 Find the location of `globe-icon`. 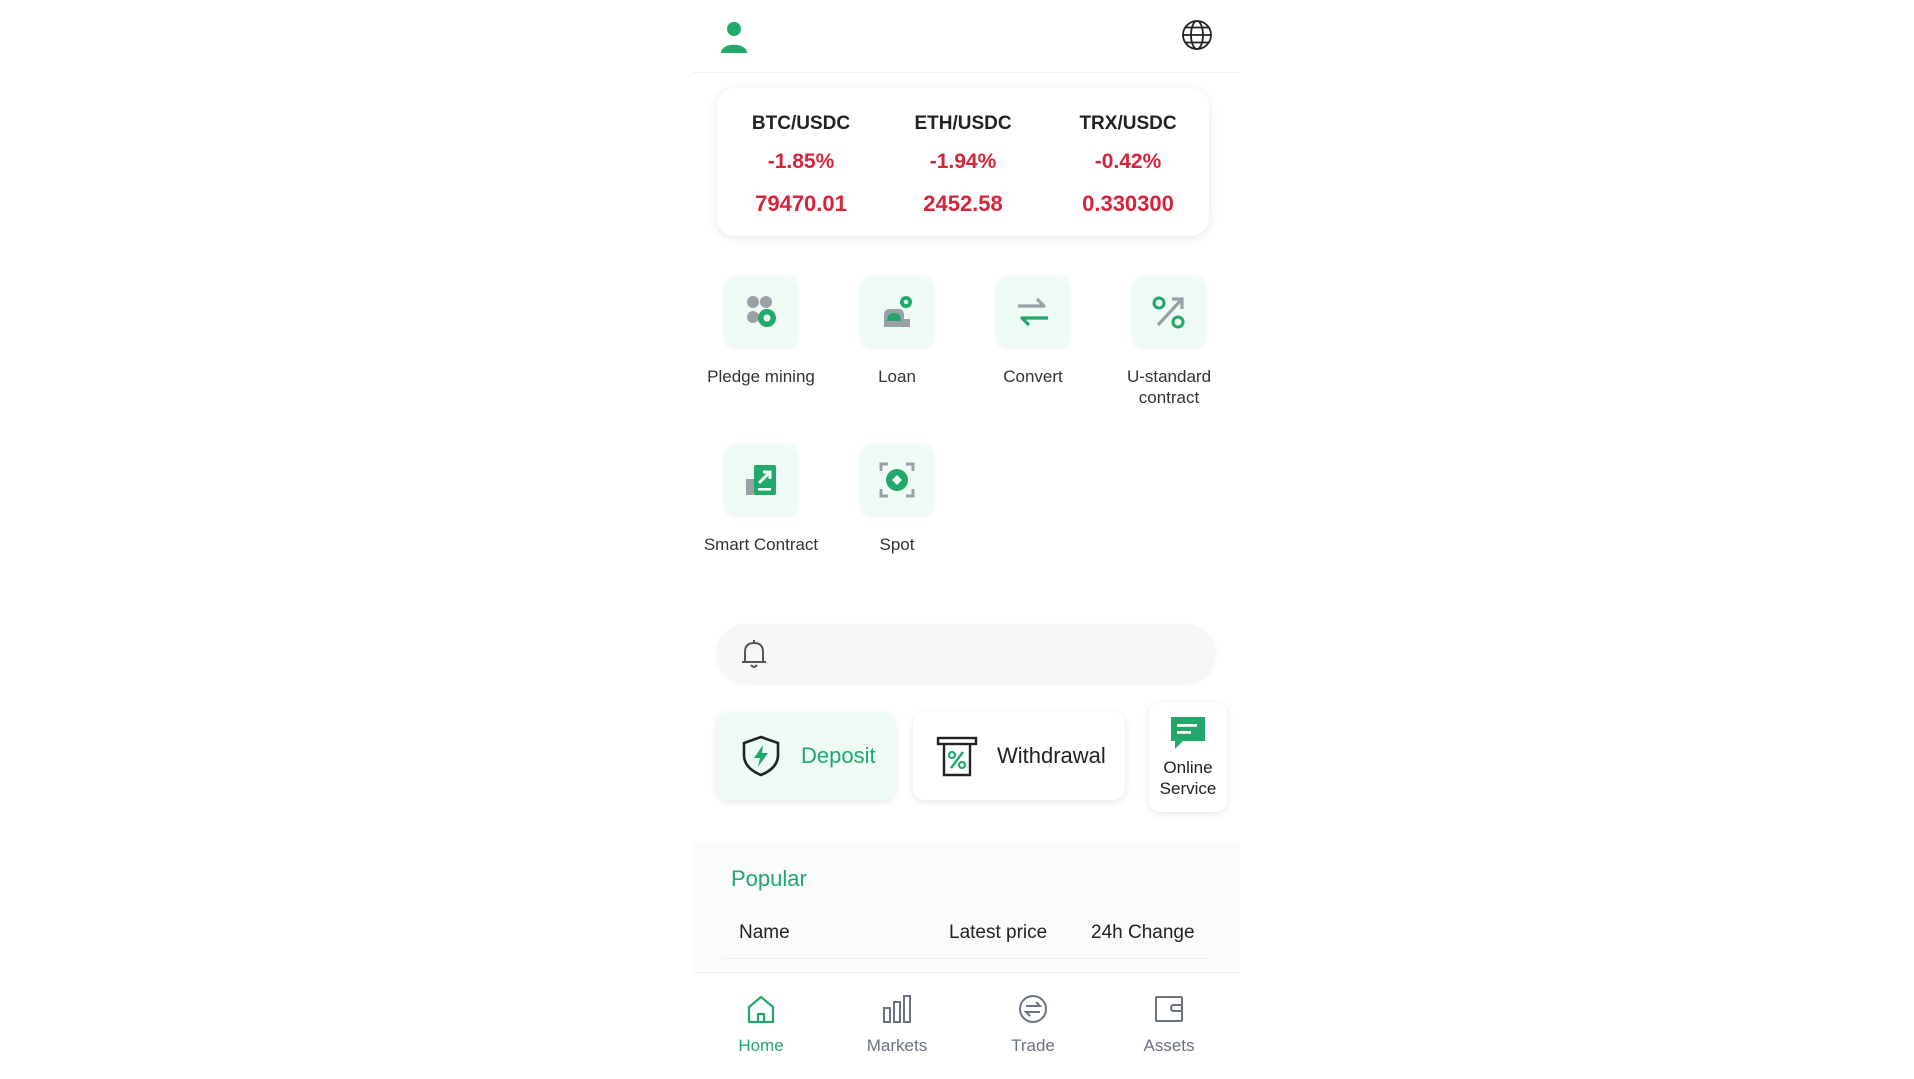

globe-icon is located at coordinates (1197, 35).